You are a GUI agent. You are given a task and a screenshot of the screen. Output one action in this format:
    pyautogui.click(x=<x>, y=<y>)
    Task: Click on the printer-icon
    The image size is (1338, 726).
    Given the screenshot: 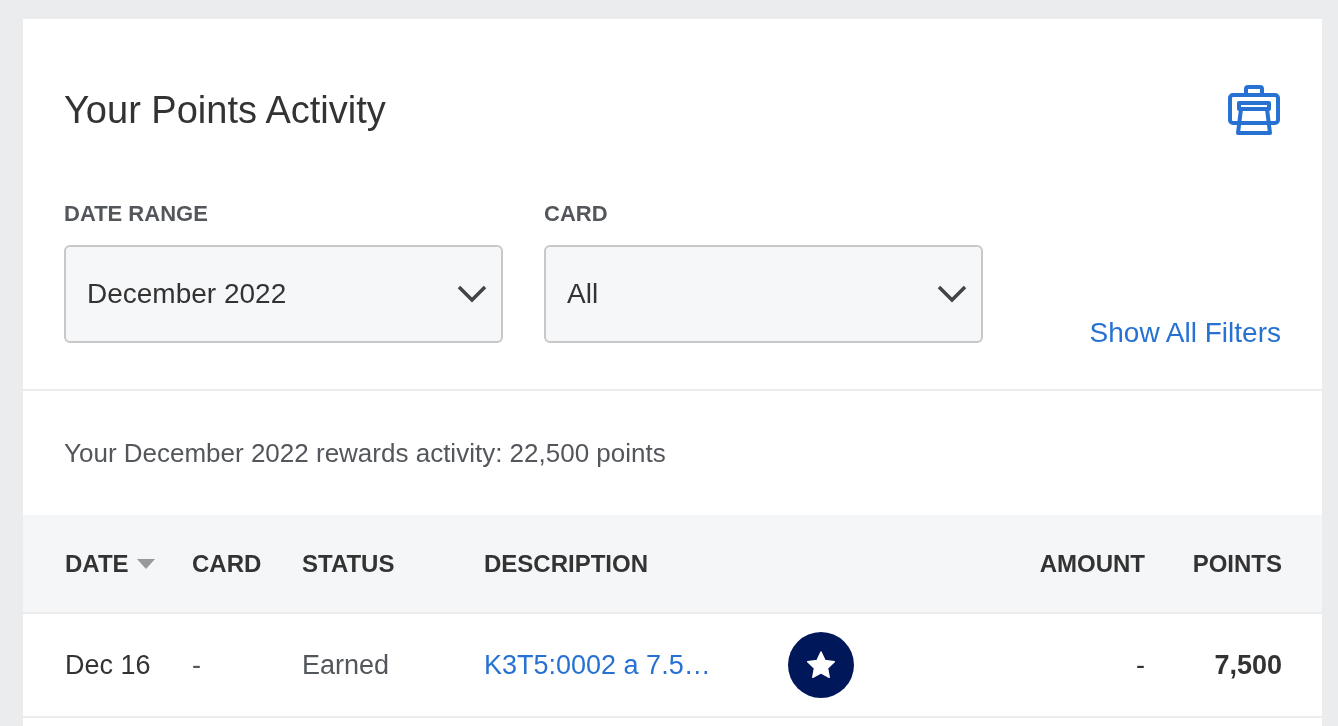 What is the action you would take?
    pyautogui.click(x=1254, y=110)
    